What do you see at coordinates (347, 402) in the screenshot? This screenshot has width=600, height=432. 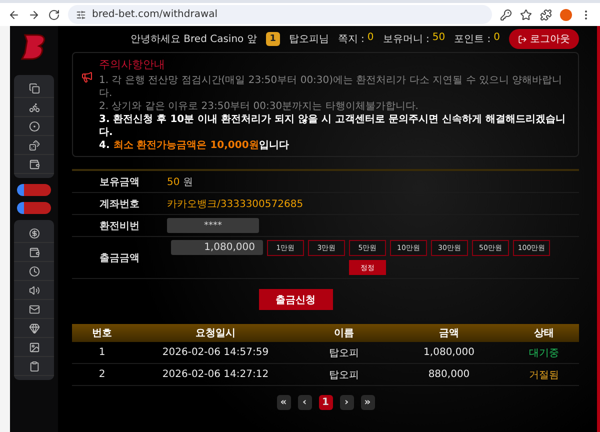 I see `next-page-button: ›` at bounding box center [347, 402].